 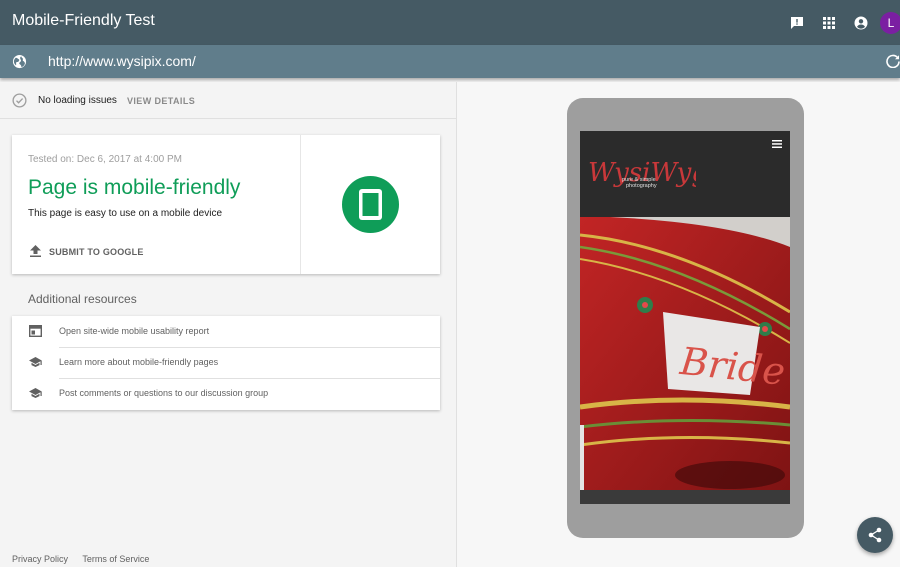 What do you see at coordinates (82, 299) in the screenshot?
I see `resources-heading: Additional resources` at bounding box center [82, 299].